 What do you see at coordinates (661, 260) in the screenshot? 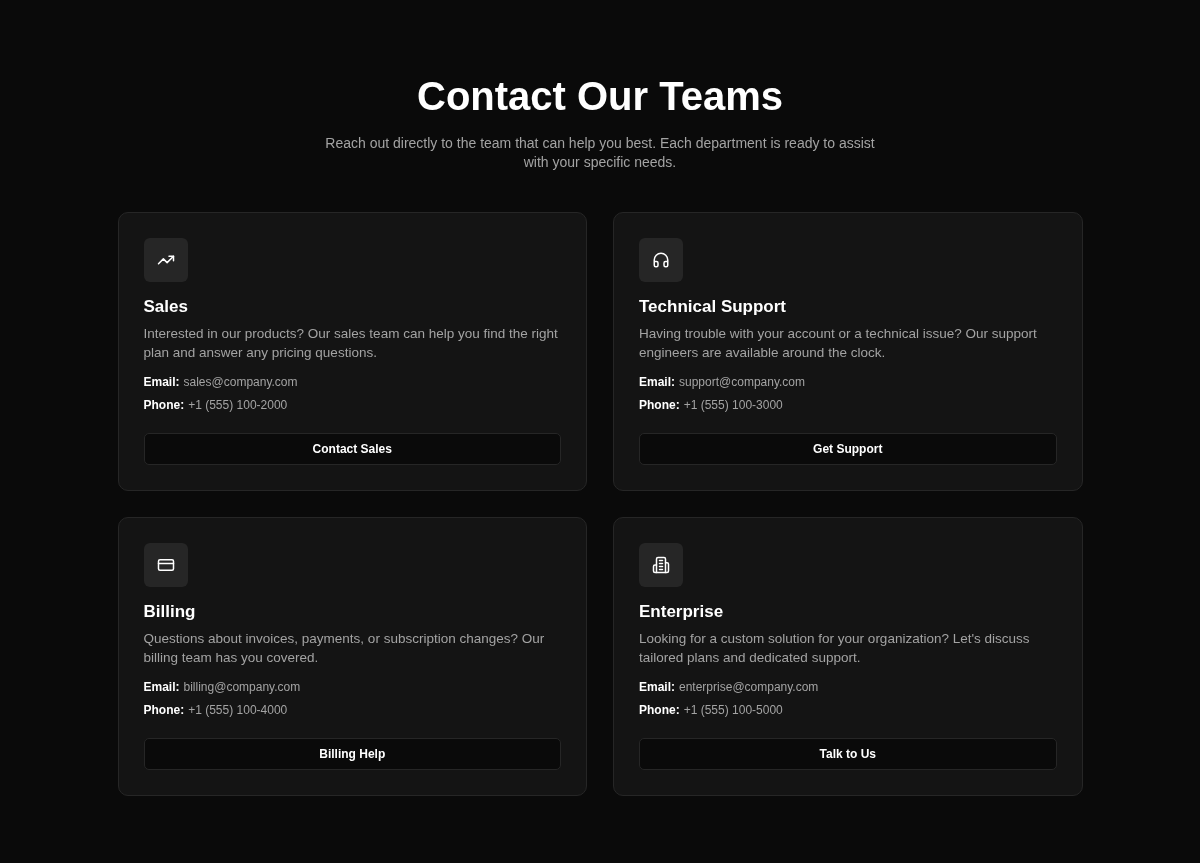
I see `headphones-icon` at bounding box center [661, 260].